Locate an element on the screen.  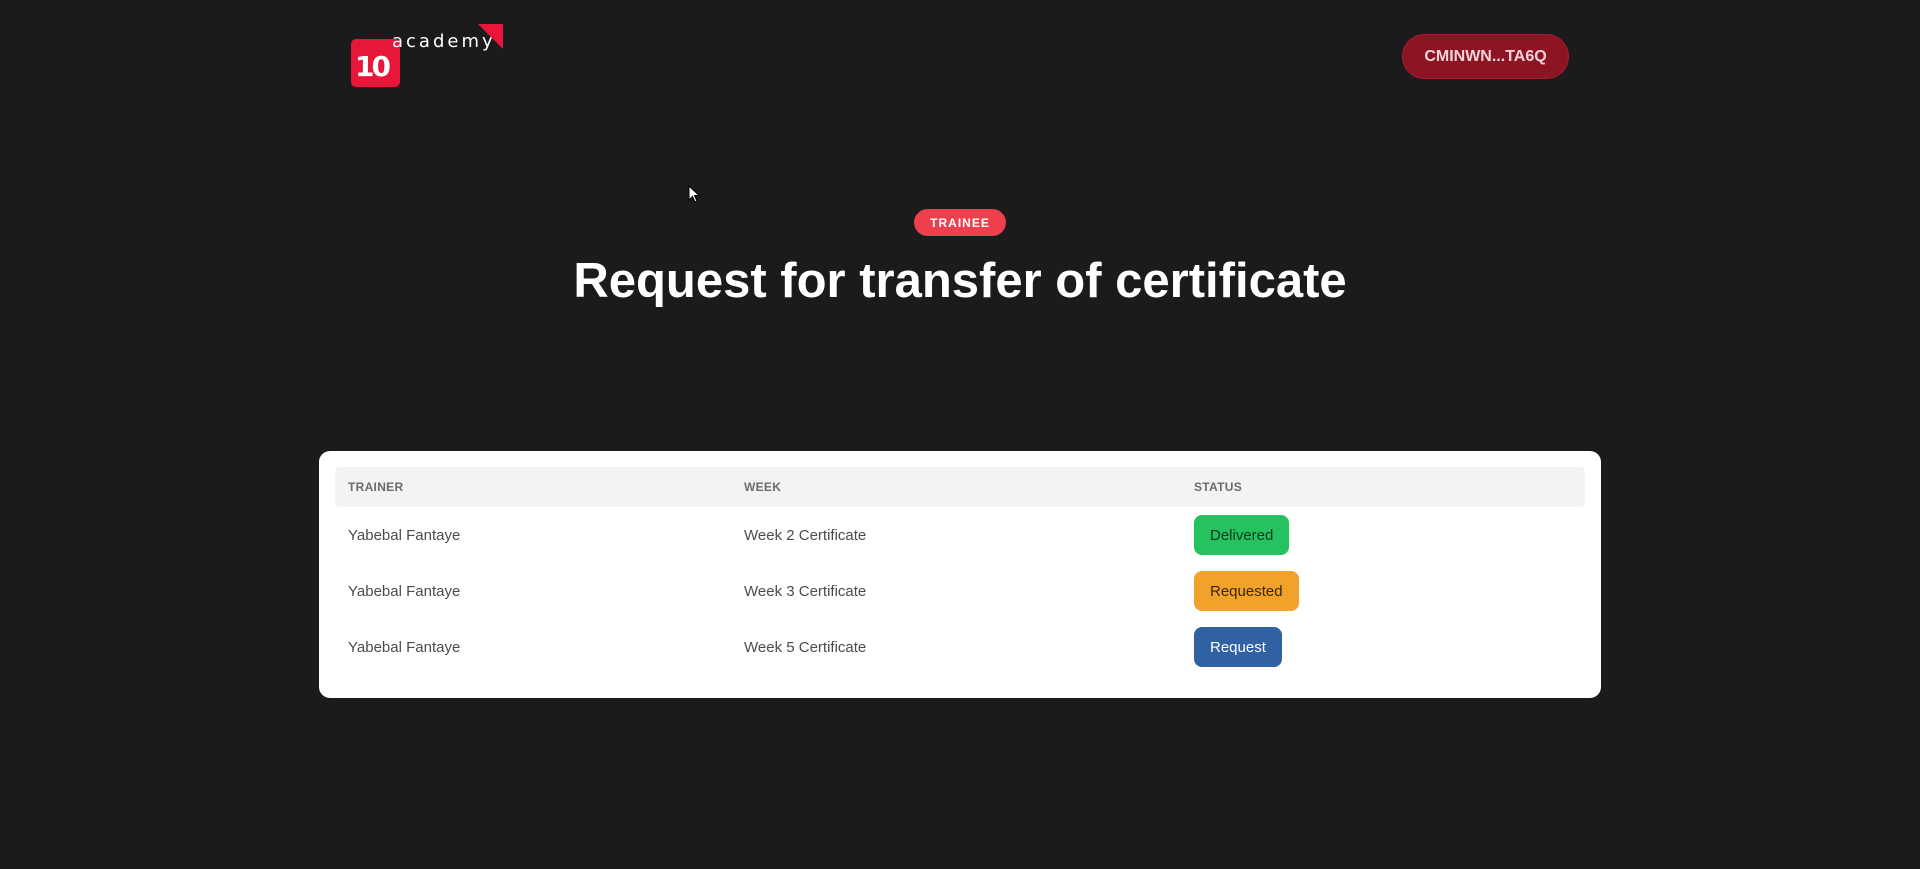
status-cell: Requested is located at coordinates (1389, 591).